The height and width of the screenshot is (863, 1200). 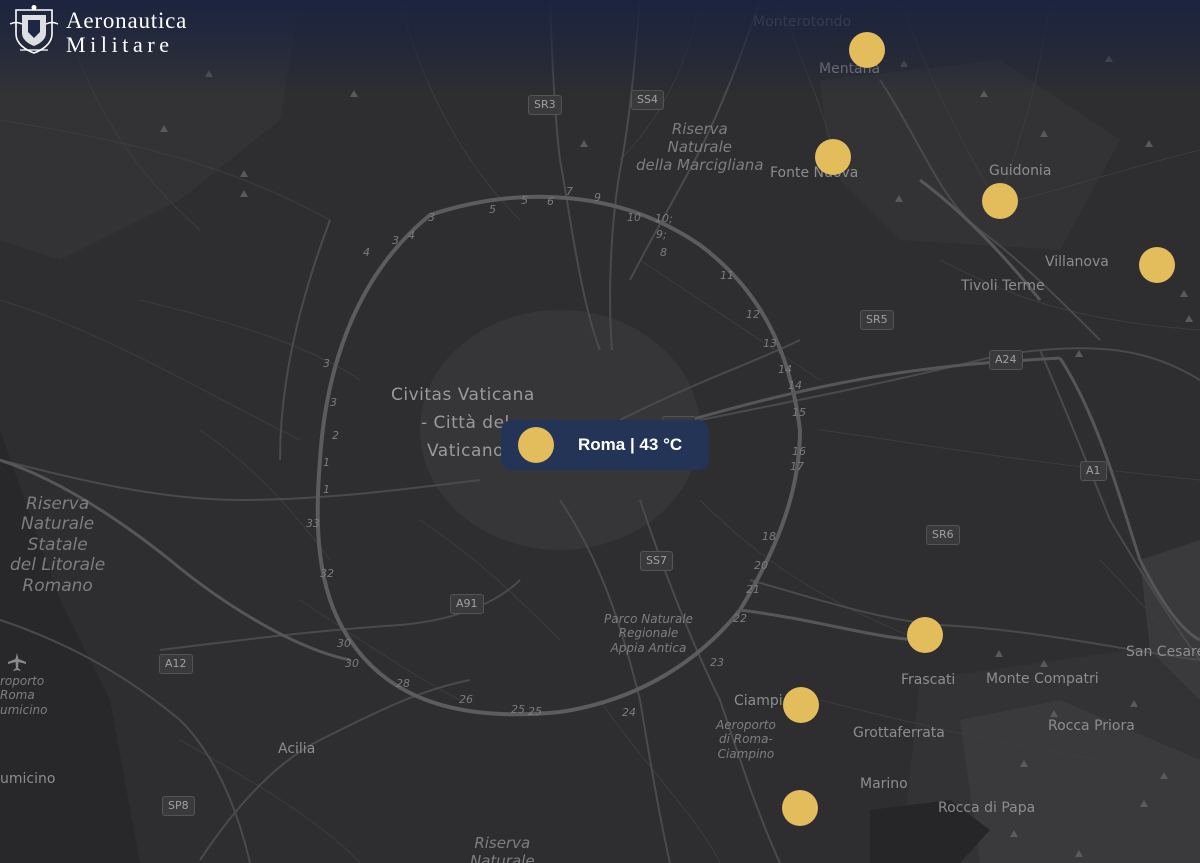 What do you see at coordinates (297, 749) in the screenshot?
I see `place-label-acilia: Acilia` at bounding box center [297, 749].